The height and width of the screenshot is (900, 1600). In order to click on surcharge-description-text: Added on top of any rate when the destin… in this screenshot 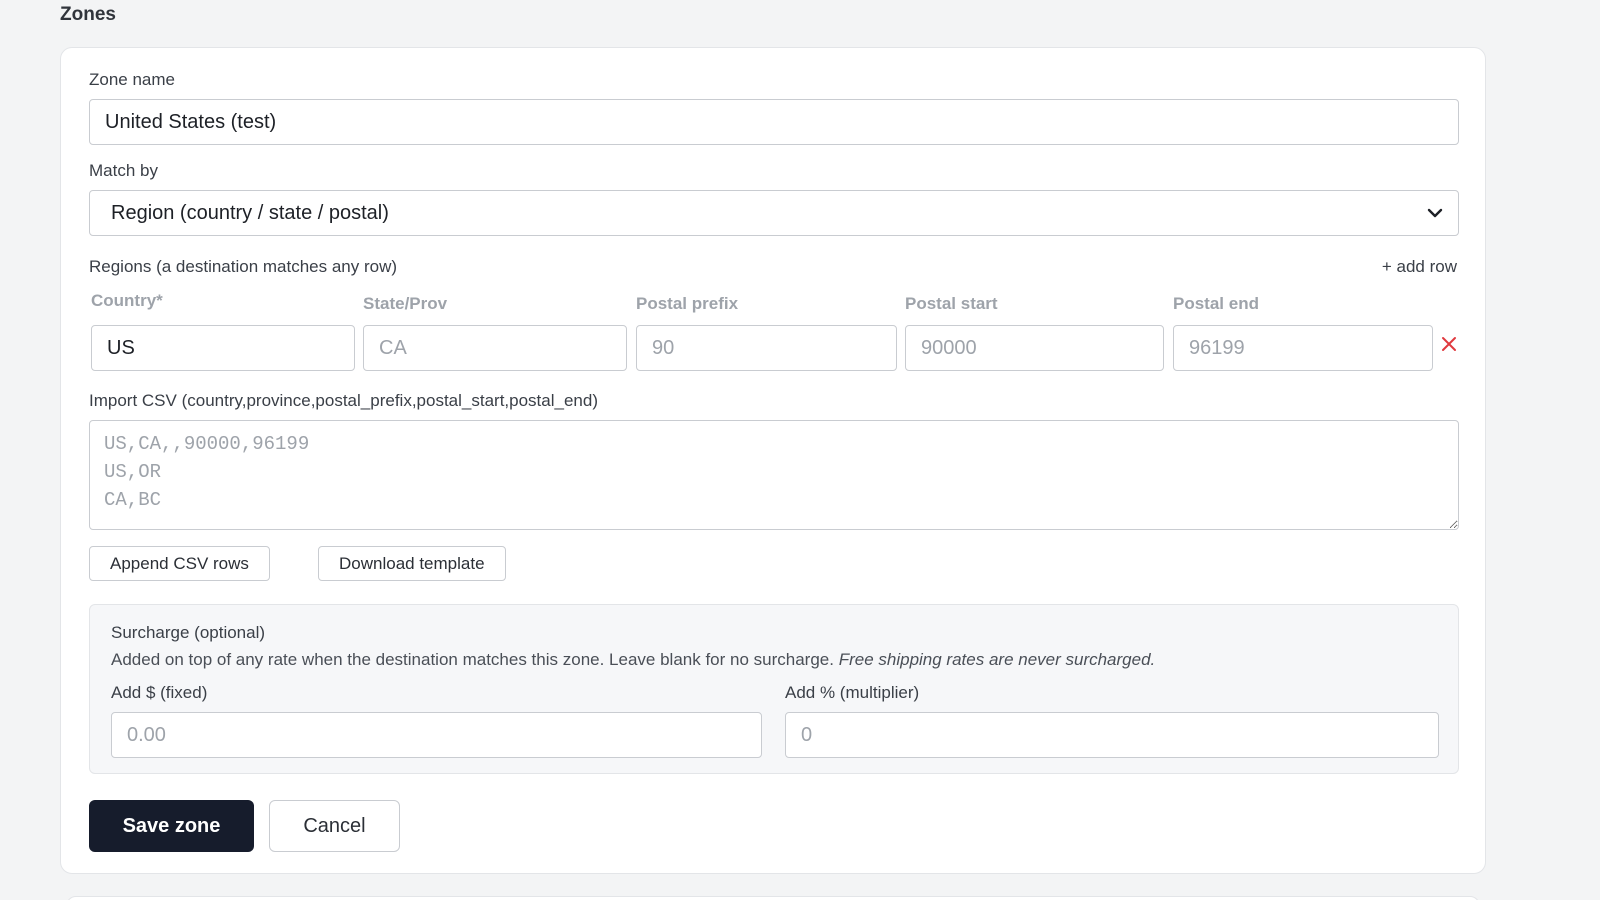, I will do `click(472, 659)`.